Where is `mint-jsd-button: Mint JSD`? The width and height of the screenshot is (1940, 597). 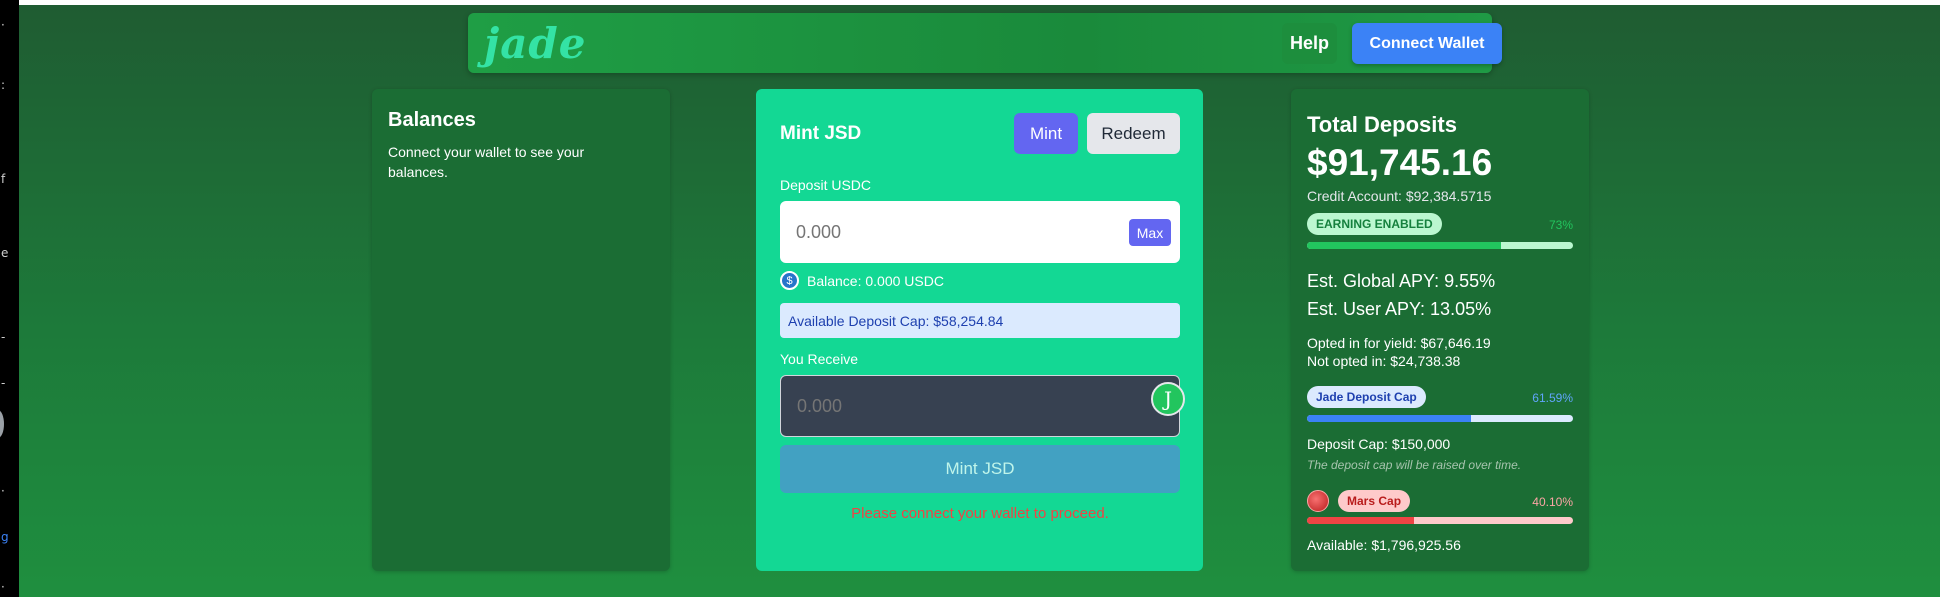
mint-jsd-button: Mint JSD is located at coordinates (980, 469).